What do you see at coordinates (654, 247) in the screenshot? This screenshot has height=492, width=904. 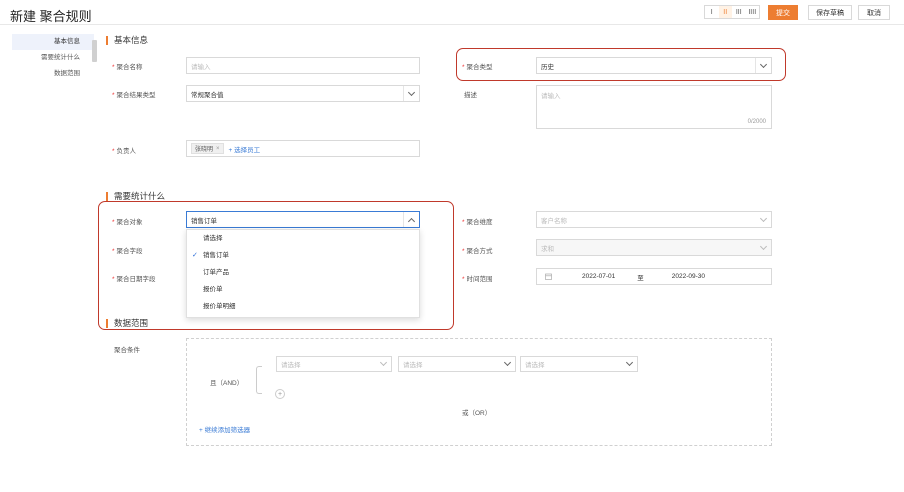 I see `method-select: 求和` at bounding box center [654, 247].